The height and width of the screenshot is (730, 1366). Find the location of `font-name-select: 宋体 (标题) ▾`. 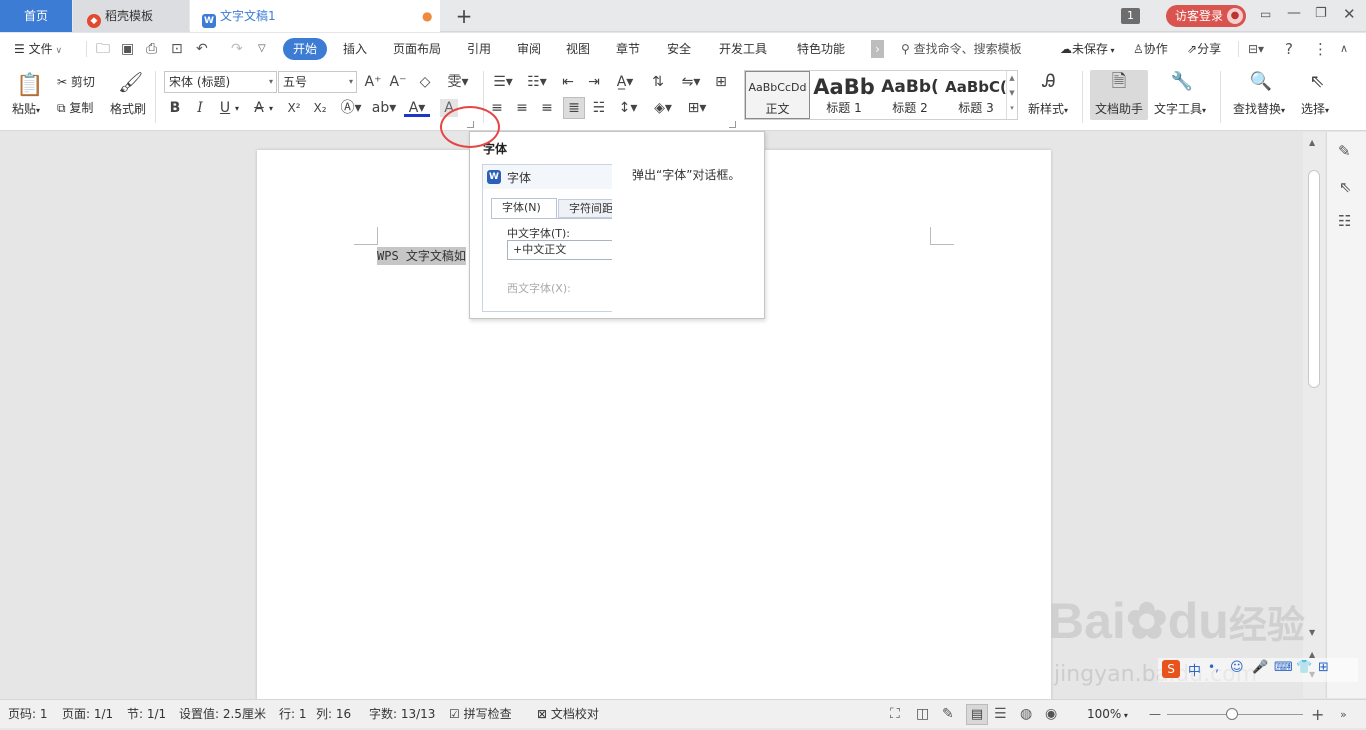

font-name-select: 宋体 (标题) ▾ is located at coordinates (220, 82).